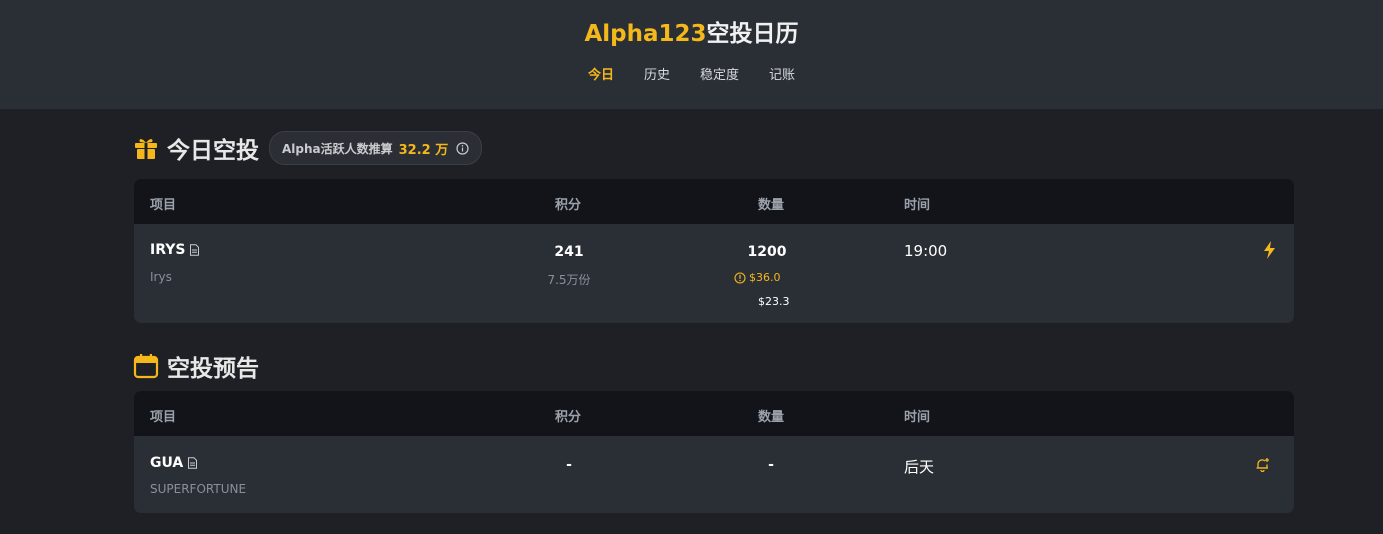 This screenshot has height=534, width=1383. What do you see at coordinates (175, 250) in the screenshot?
I see `project-symbol: IRYS` at bounding box center [175, 250].